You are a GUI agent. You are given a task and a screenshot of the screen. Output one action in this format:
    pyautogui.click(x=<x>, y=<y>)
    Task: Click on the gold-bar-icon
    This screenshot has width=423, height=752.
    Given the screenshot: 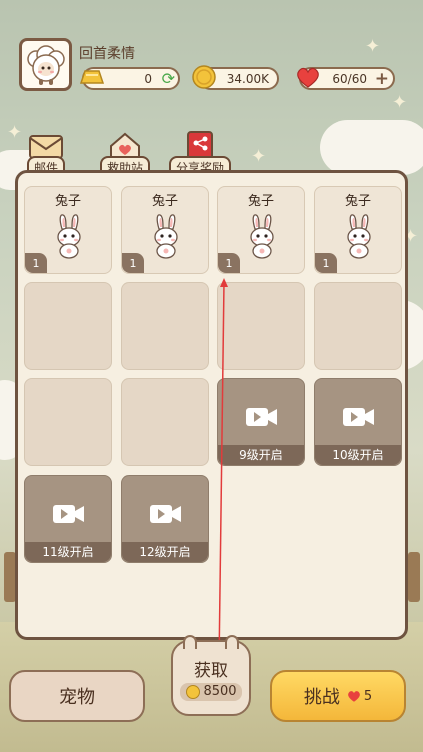 What is the action you would take?
    pyautogui.click(x=92, y=77)
    